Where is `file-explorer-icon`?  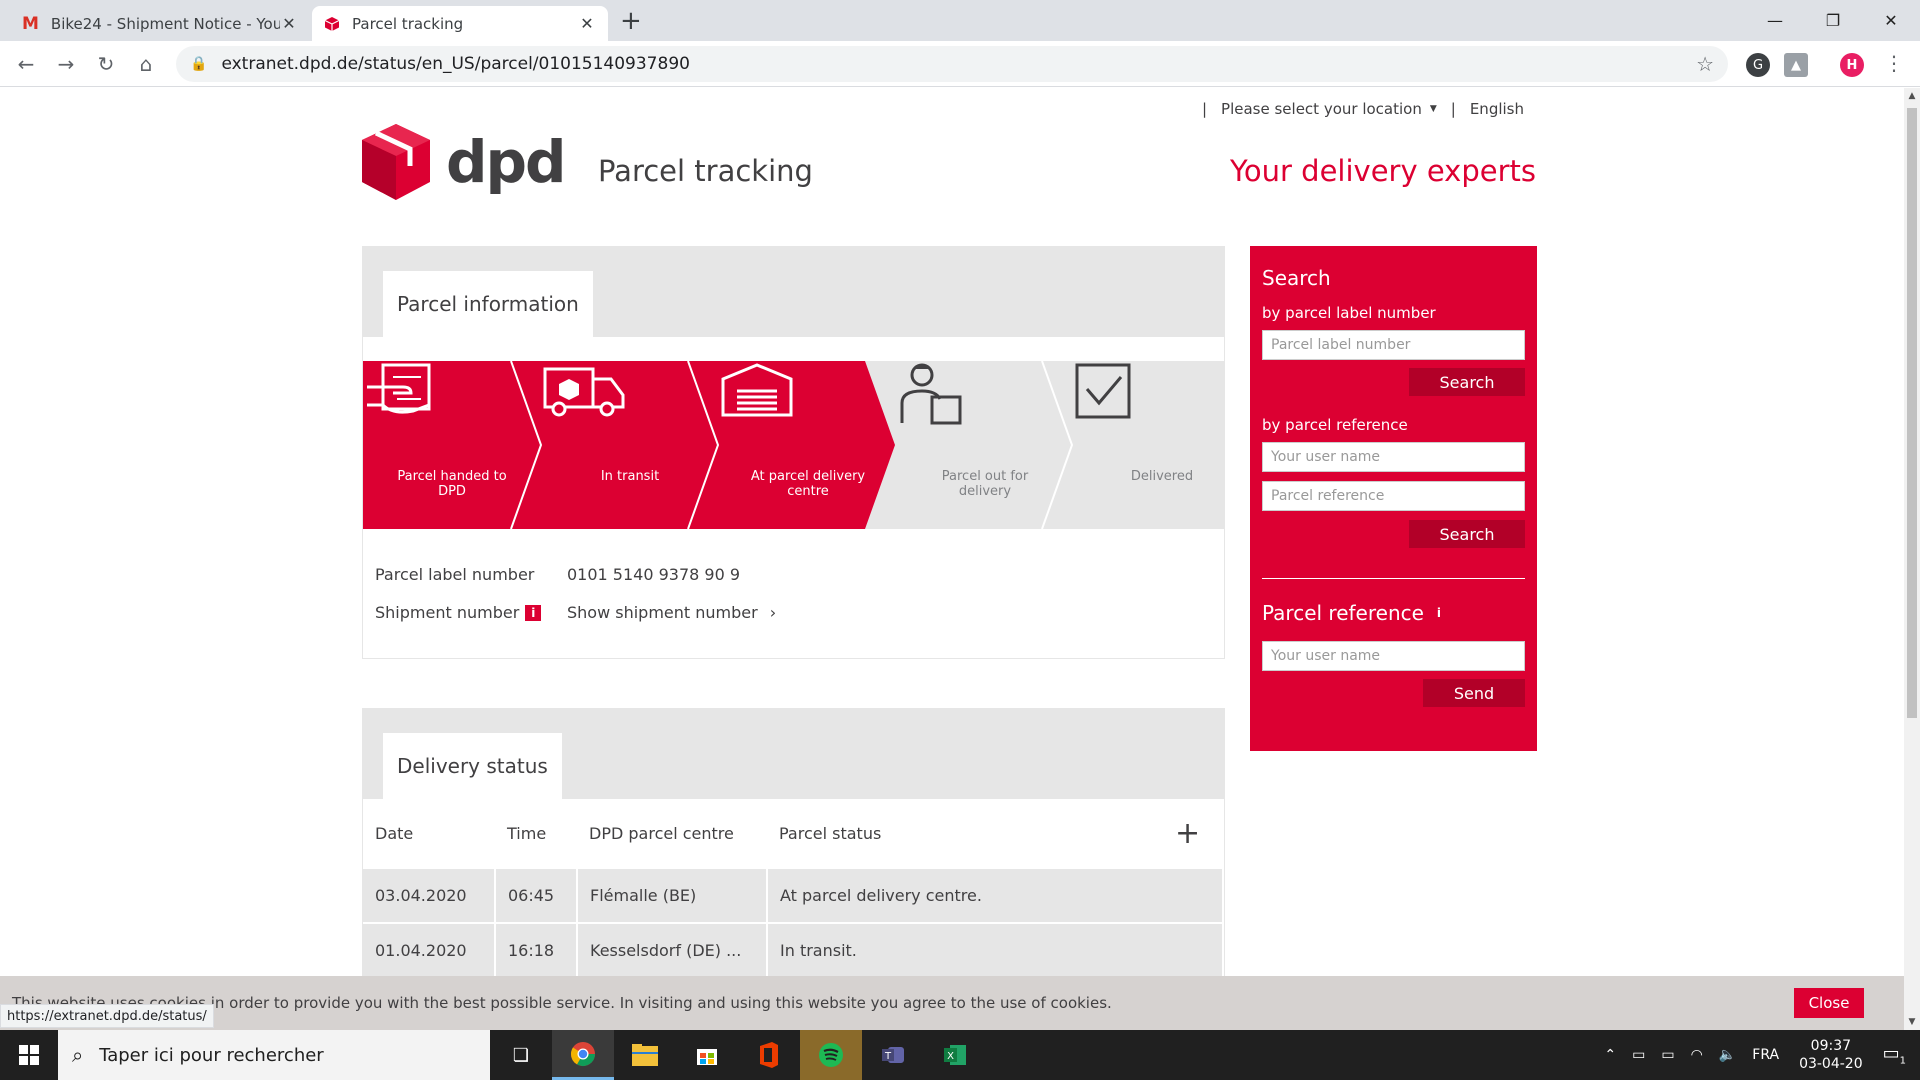
file-explorer-icon is located at coordinates (645, 1055).